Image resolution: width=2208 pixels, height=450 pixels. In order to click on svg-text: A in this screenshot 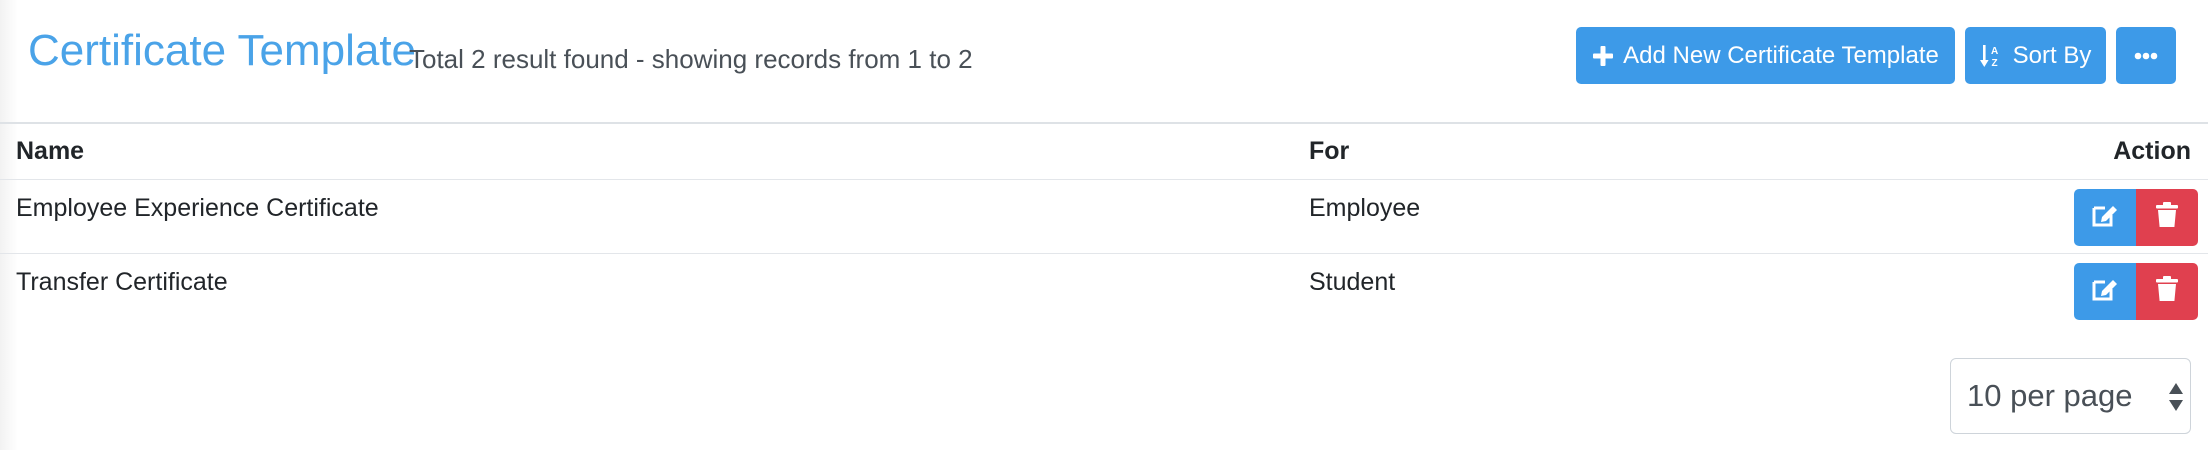, I will do `click(1994, 51)`.